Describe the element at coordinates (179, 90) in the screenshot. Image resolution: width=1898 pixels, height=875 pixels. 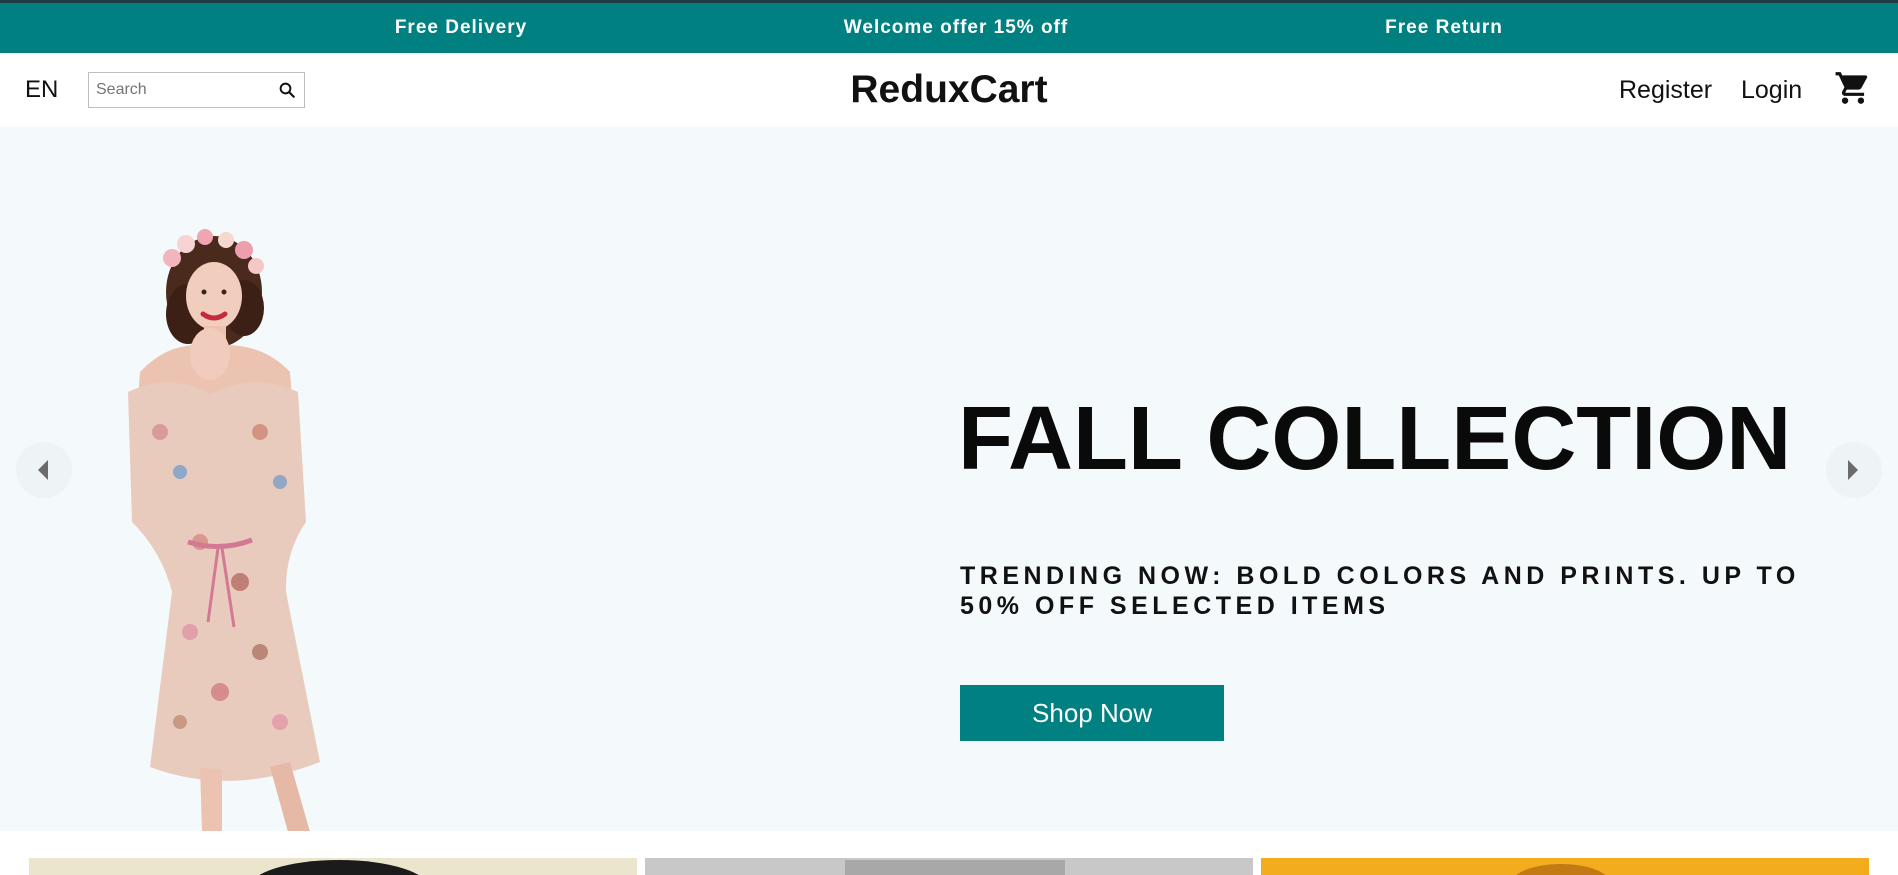
I see `search-input` at that location.